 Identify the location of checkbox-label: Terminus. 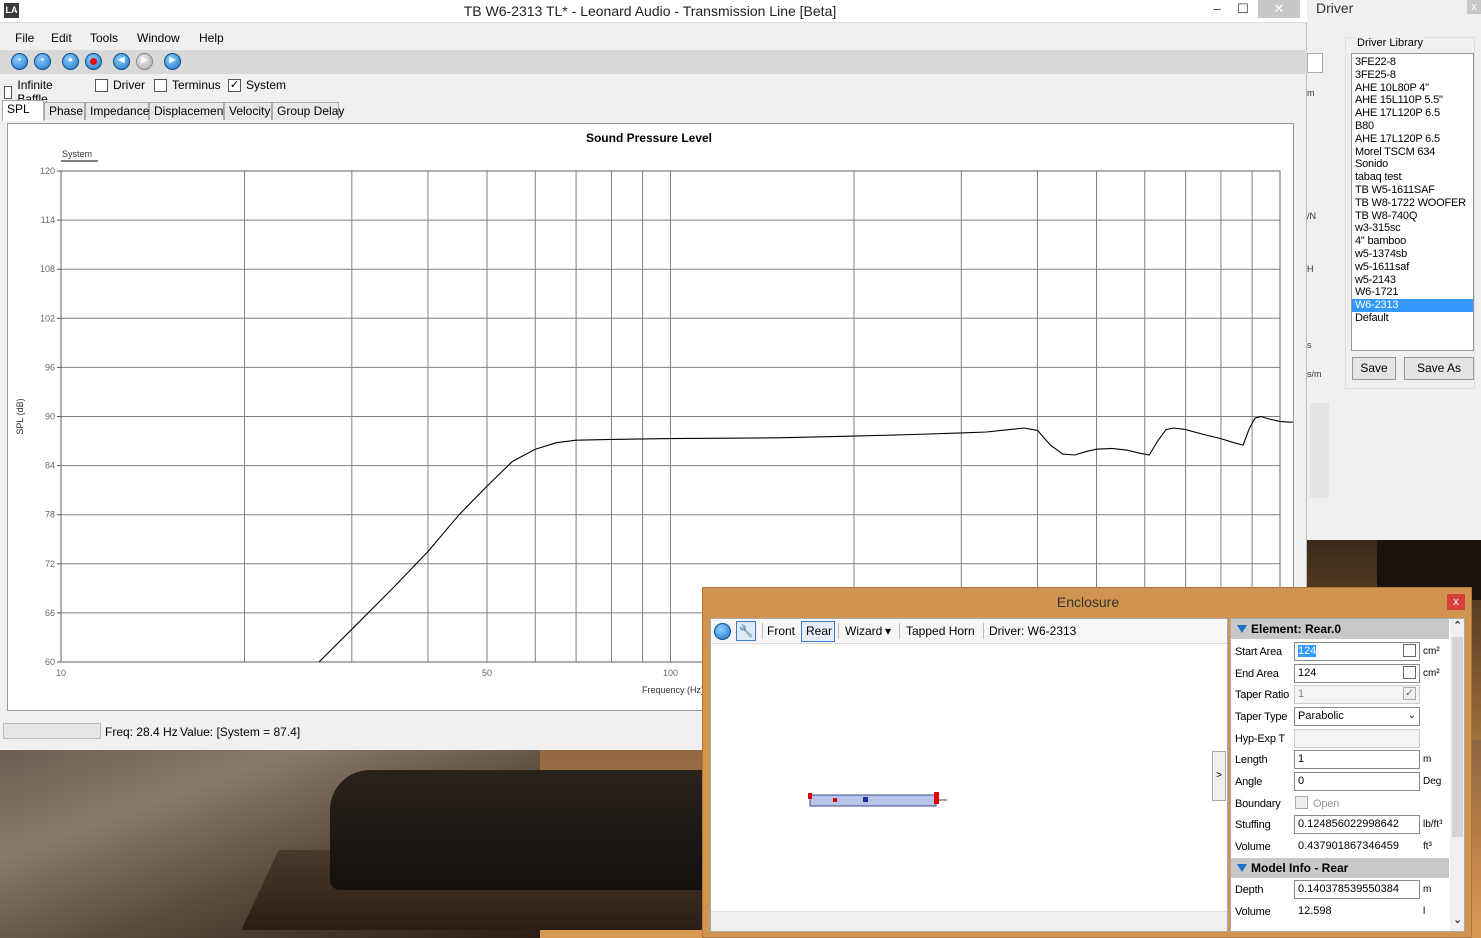
(196, 85).